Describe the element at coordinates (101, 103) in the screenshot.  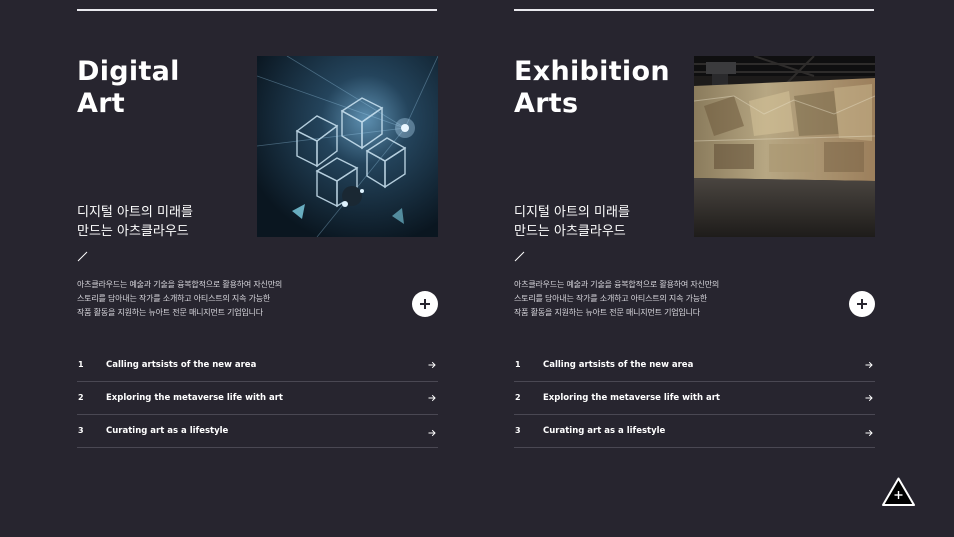
I see `card-title-line2: Art` at that location.